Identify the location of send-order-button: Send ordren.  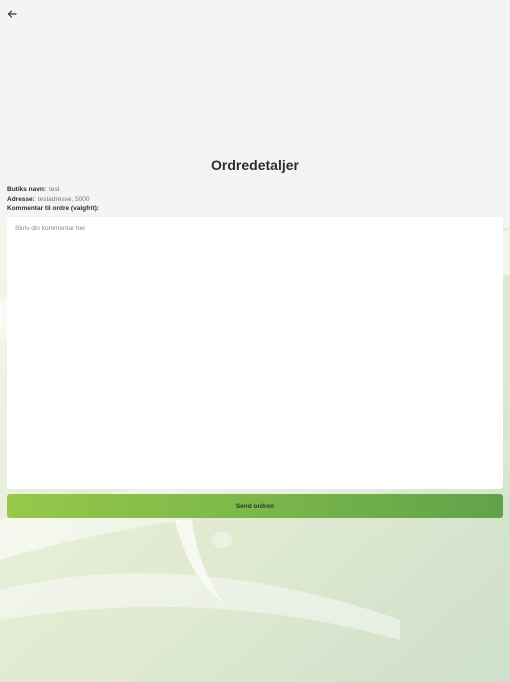
(255, 506).